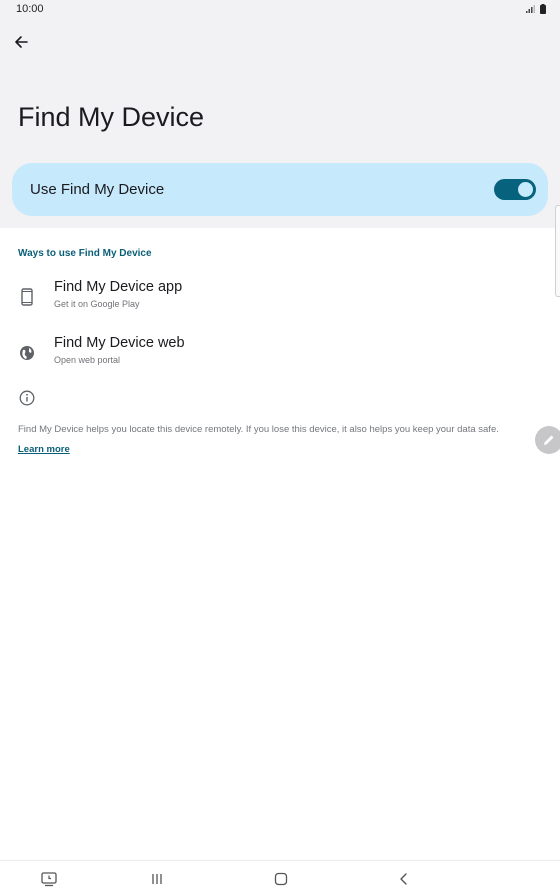 This screenshot has width=560, height=896. I want to click on home-button, so click(281, 879).